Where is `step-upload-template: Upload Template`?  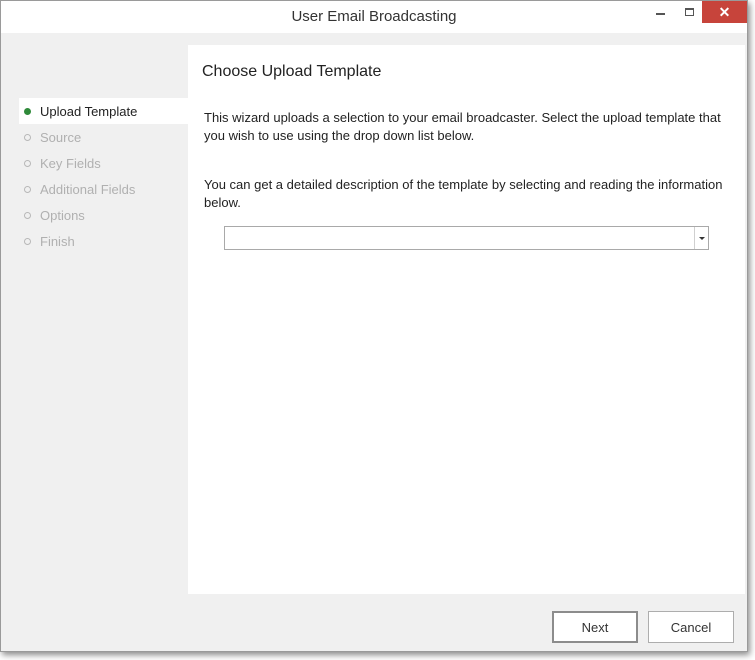 step-upload-template: Upload Template is located at coordinates (104, 111).